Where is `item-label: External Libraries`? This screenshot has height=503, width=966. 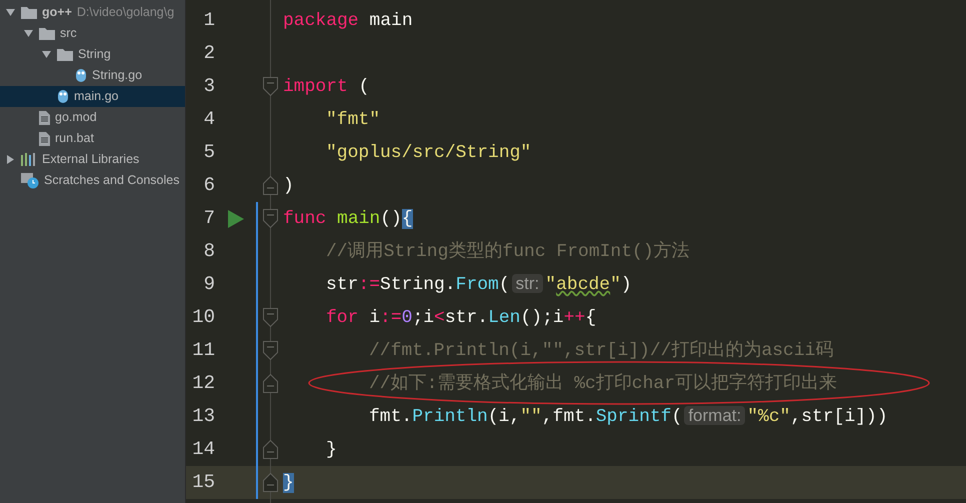
item-label: External Libraries is located at coordinates (91, 159).